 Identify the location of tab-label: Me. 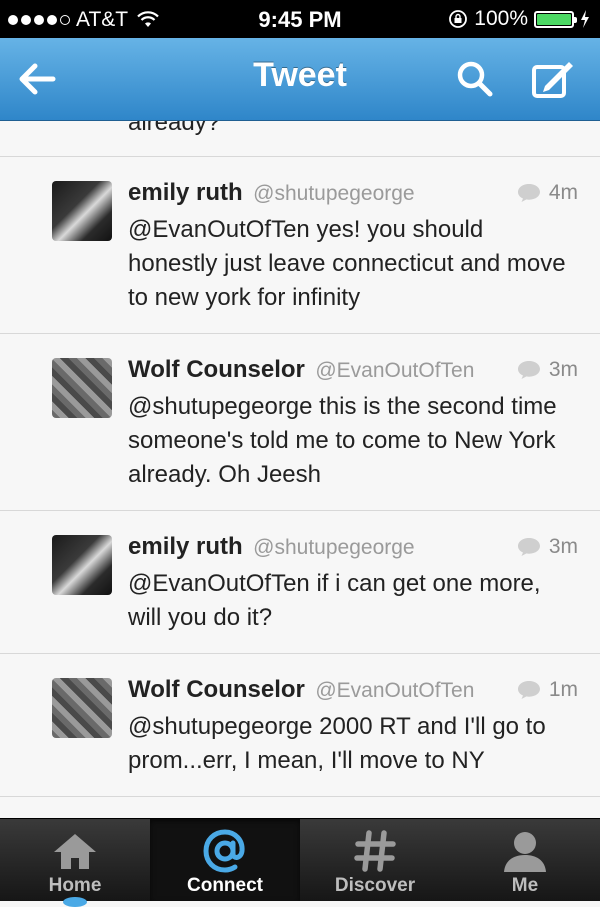
(525, 885).